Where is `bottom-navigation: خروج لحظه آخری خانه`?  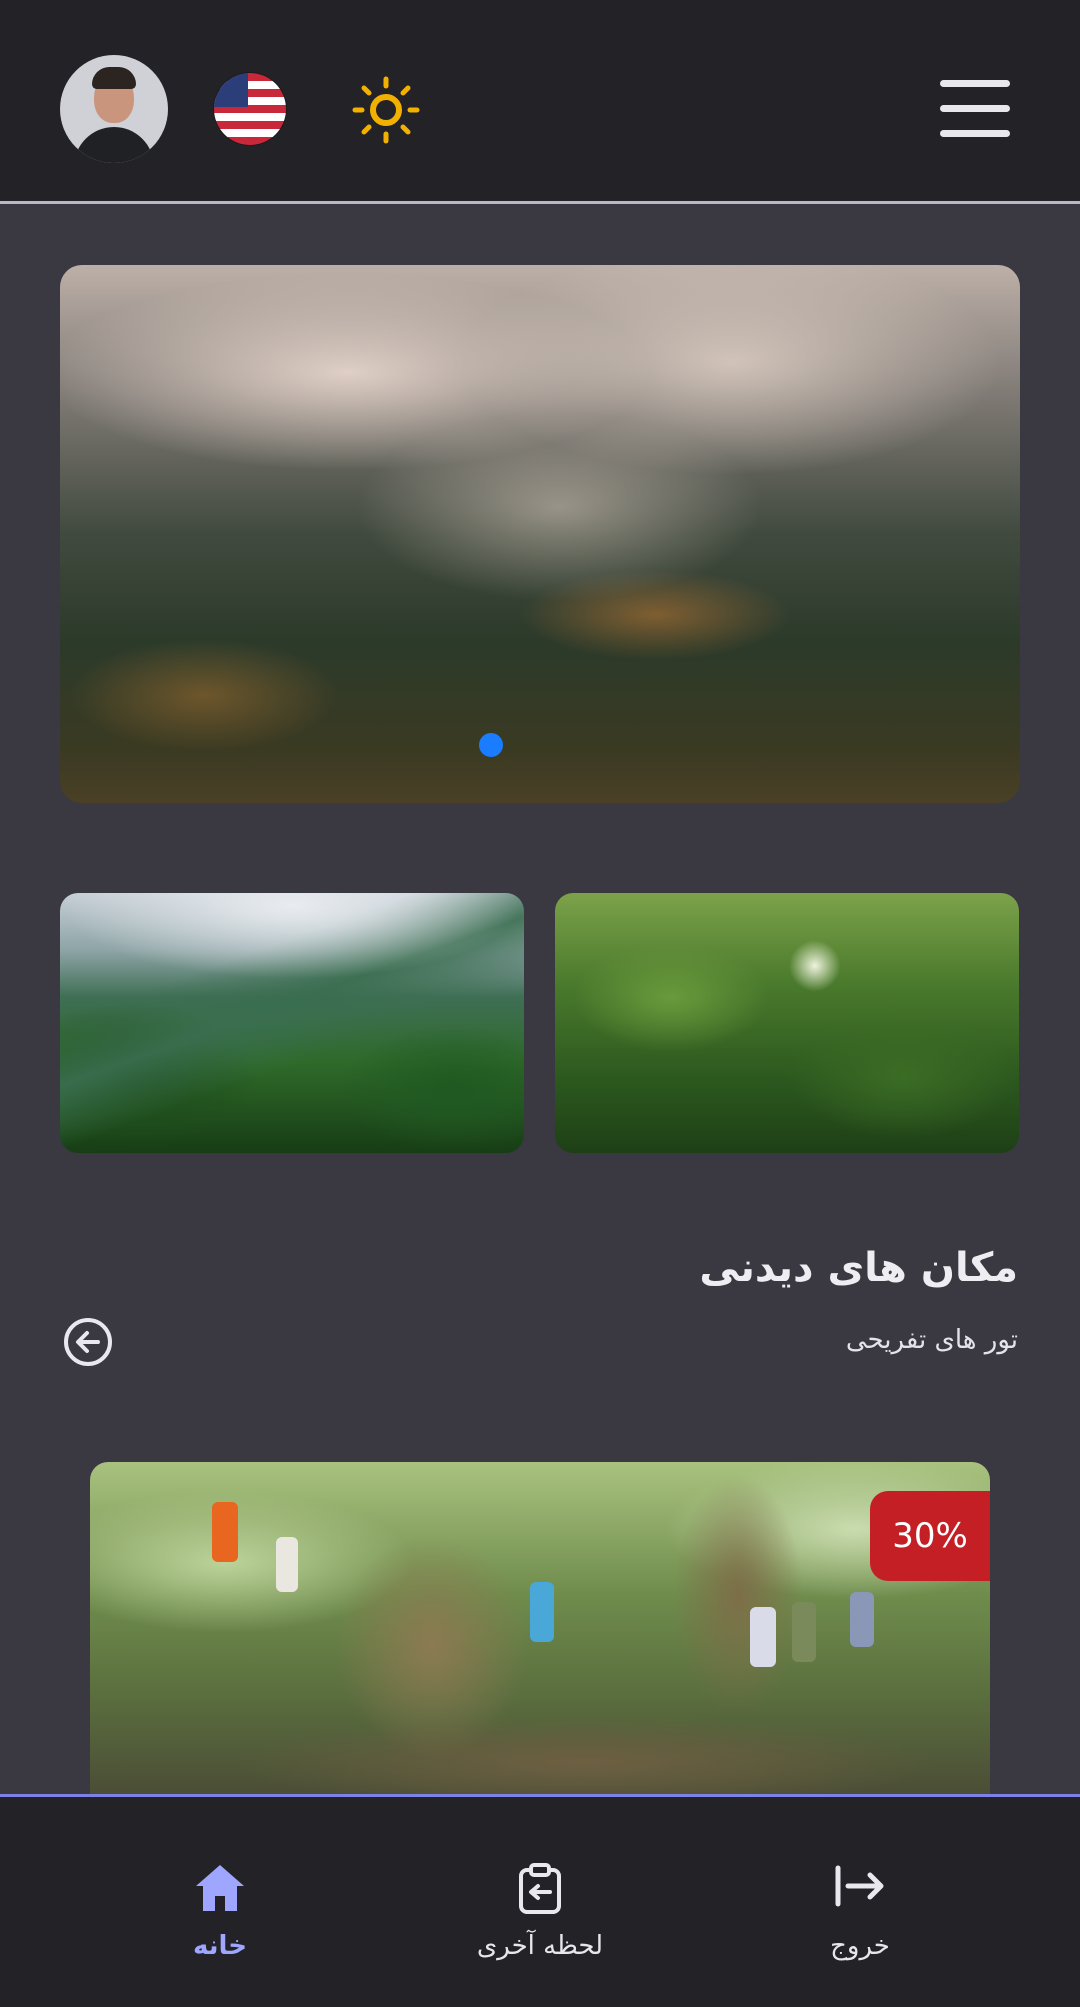
bottom-navigation: خروج لحظه آخری خانه is located at coordinates (540, 1900).